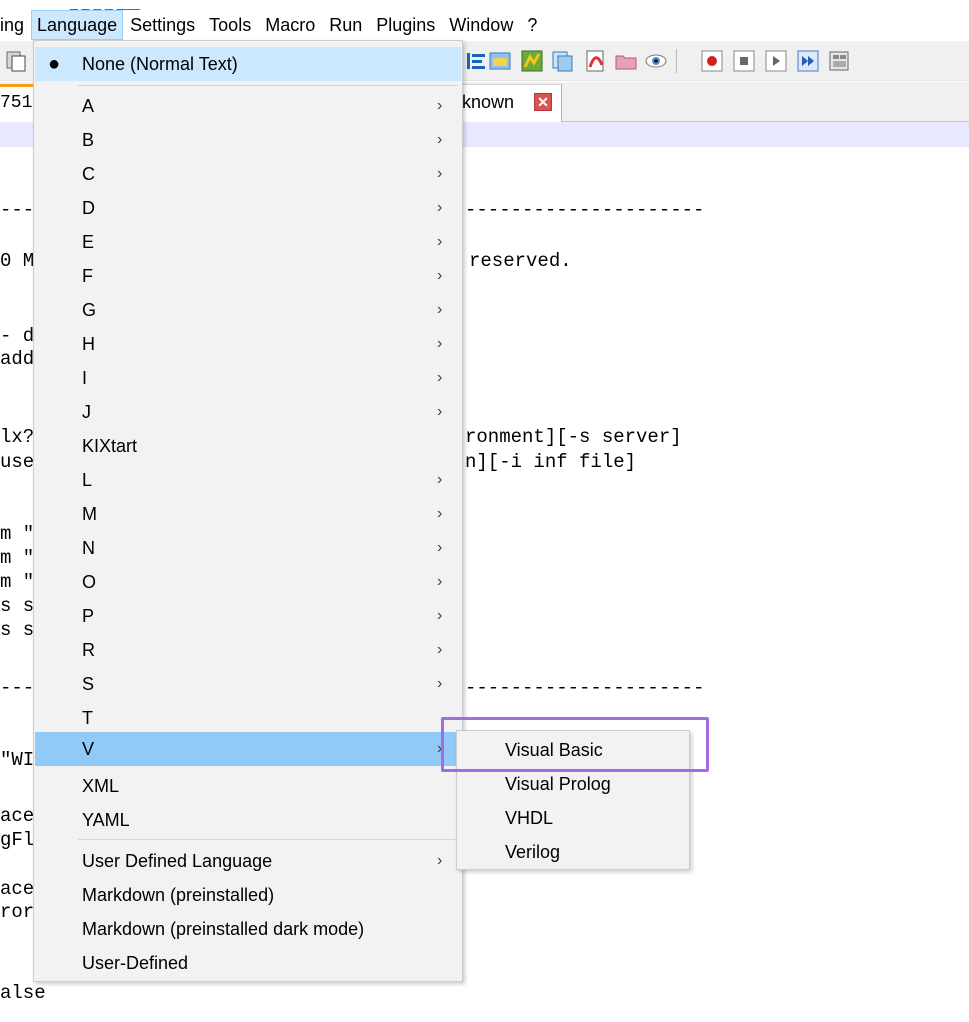 Image resolution: width=969 pixels, height=1022 pixels. Describe the element at coordinates (712, 61) in the screenshot. I see `record-macro-icon` at that location.